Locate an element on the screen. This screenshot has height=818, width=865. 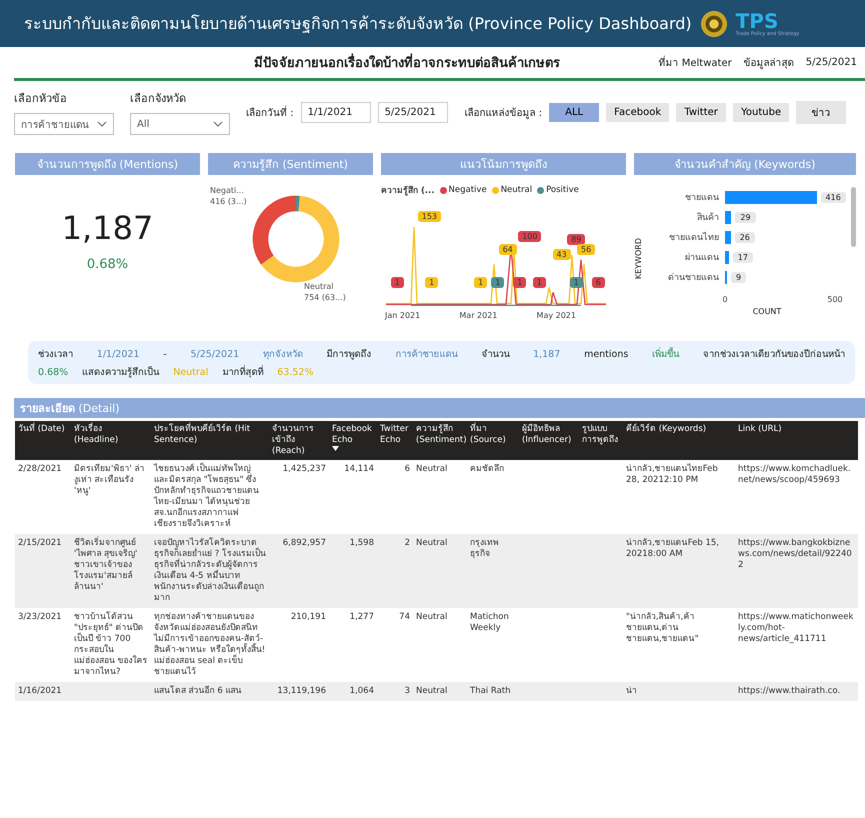
dashboard-title: ระบบกำกับและติดตามนโยบายด้านเศรษฐกิจการค้าระดับจังหวัด (Province Policy Dashboard) is located at coordinates (358, 24).